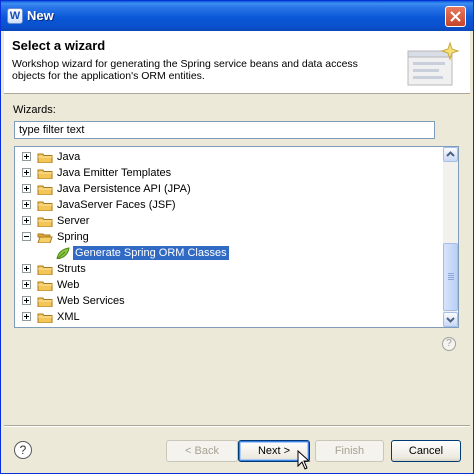 The height and width of the screenshot is (474, 474). What do you see at coordinates (40, 15) in the screenshot?
I see `window-title: New` at bounding box center [40, 15].